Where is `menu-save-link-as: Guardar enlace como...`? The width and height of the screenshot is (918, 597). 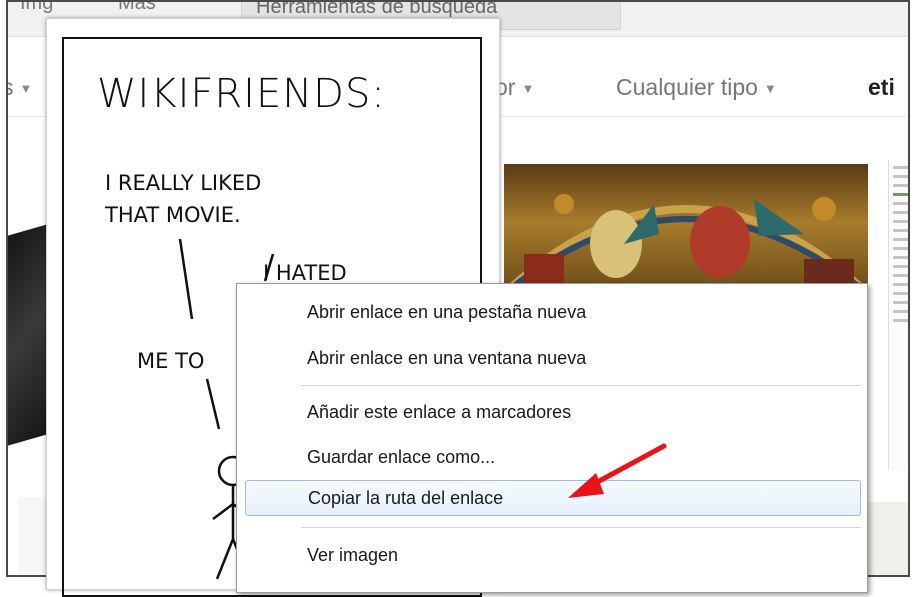
menu-save-link-as: Guardar enlace como... is located at coordinates (553, 457).